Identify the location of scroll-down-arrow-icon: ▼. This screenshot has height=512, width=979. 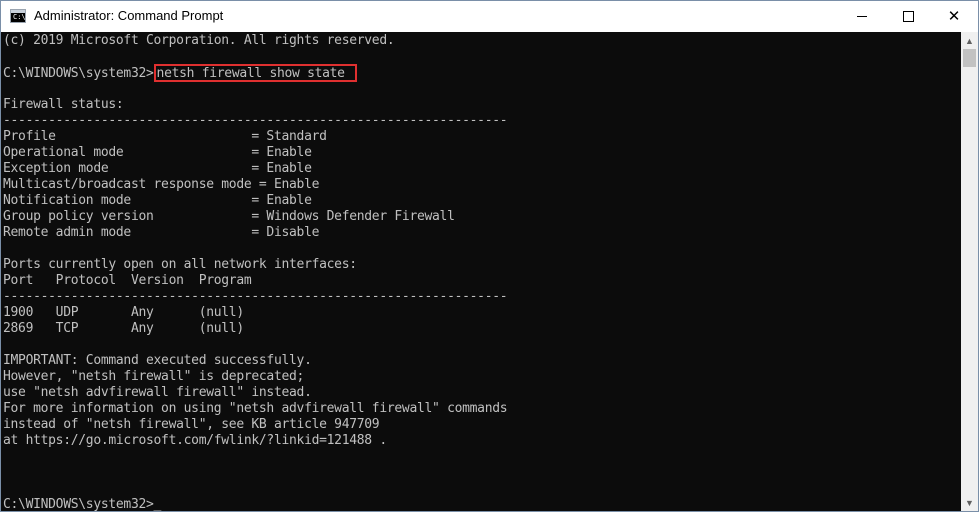
(969, 502).